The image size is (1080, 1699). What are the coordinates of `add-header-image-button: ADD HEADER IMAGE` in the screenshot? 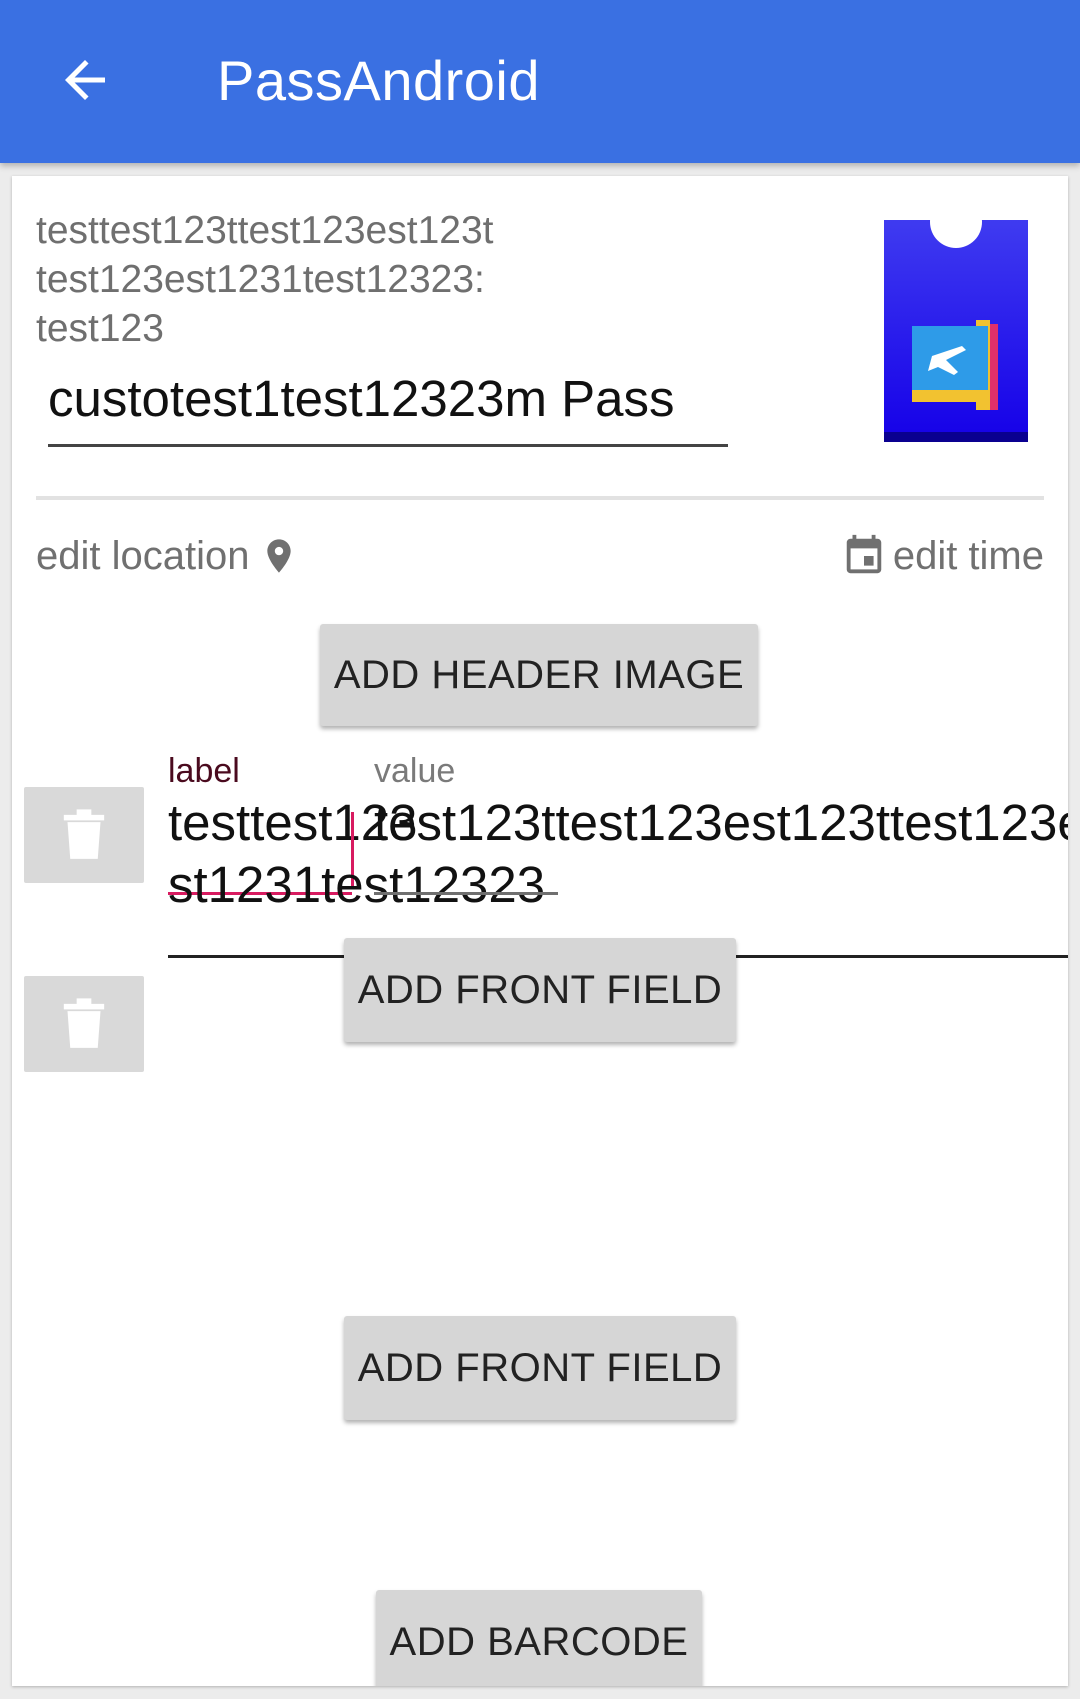 It's located at (539, 675).